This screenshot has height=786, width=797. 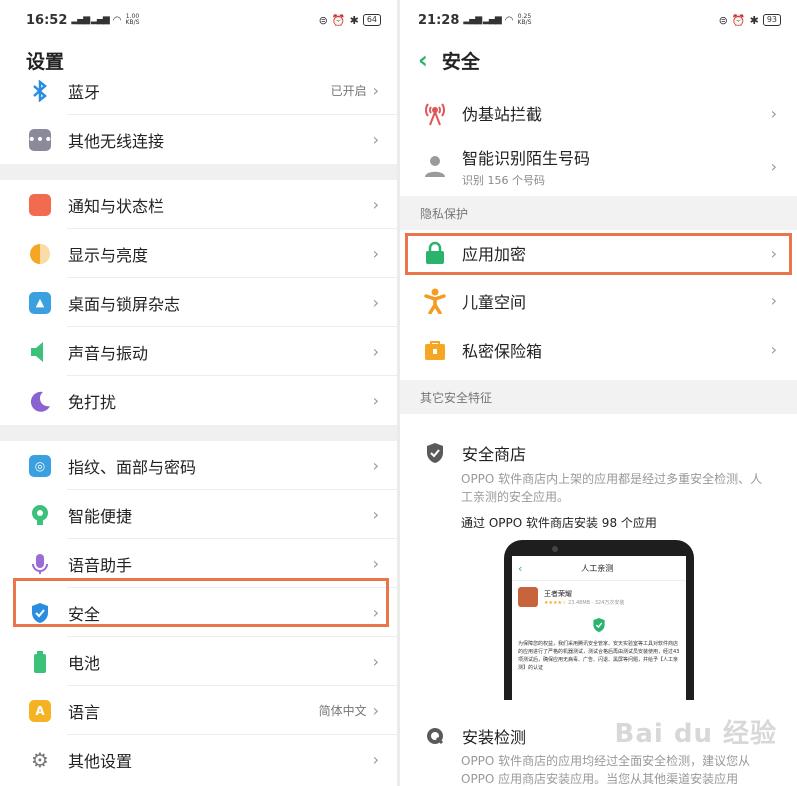 What do you see at coordinates (599, 627) in the screenshot?
I see `phone-shield-icon` at bounding box center [599, 627].